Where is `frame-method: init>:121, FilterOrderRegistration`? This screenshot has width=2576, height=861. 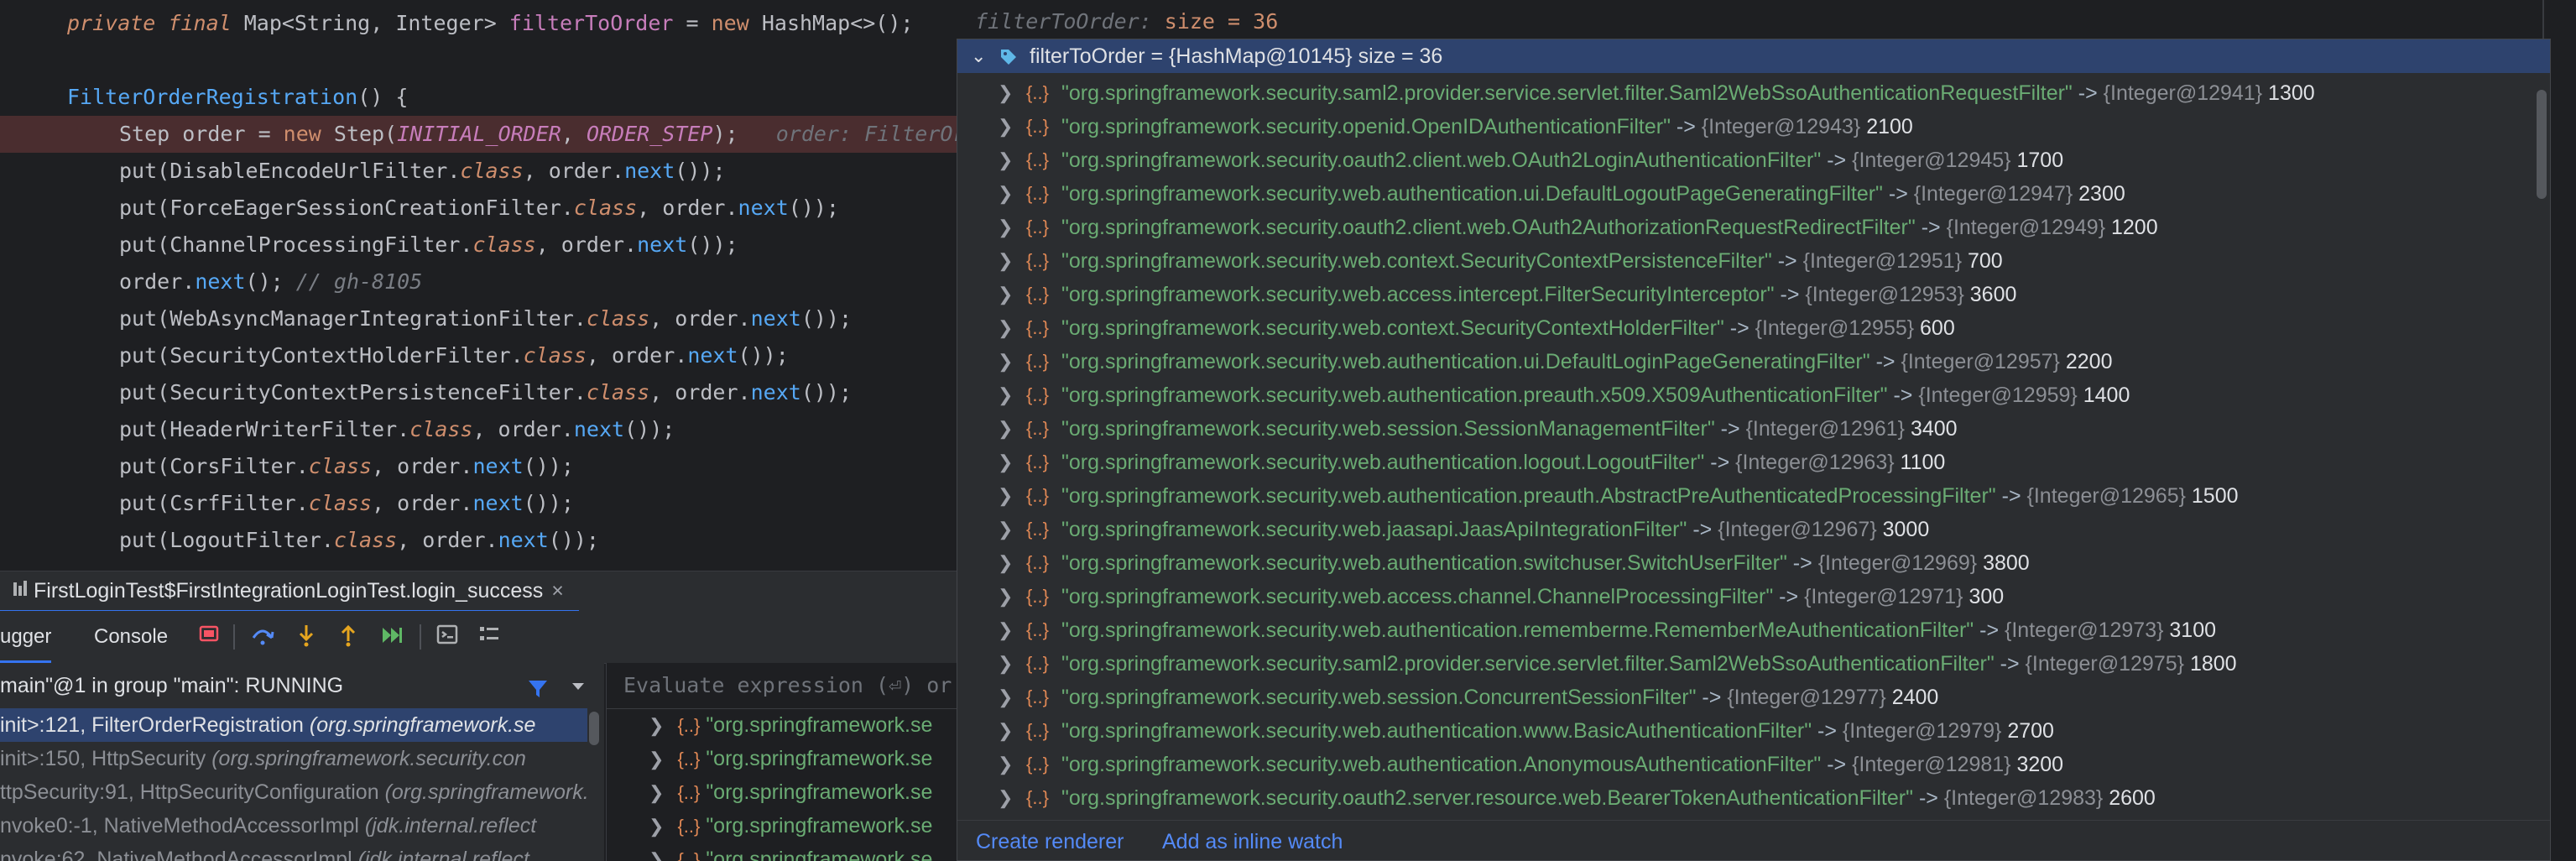 frame-method: init>:121, FilterOrderRegistration is located at coordinates (155, 725).